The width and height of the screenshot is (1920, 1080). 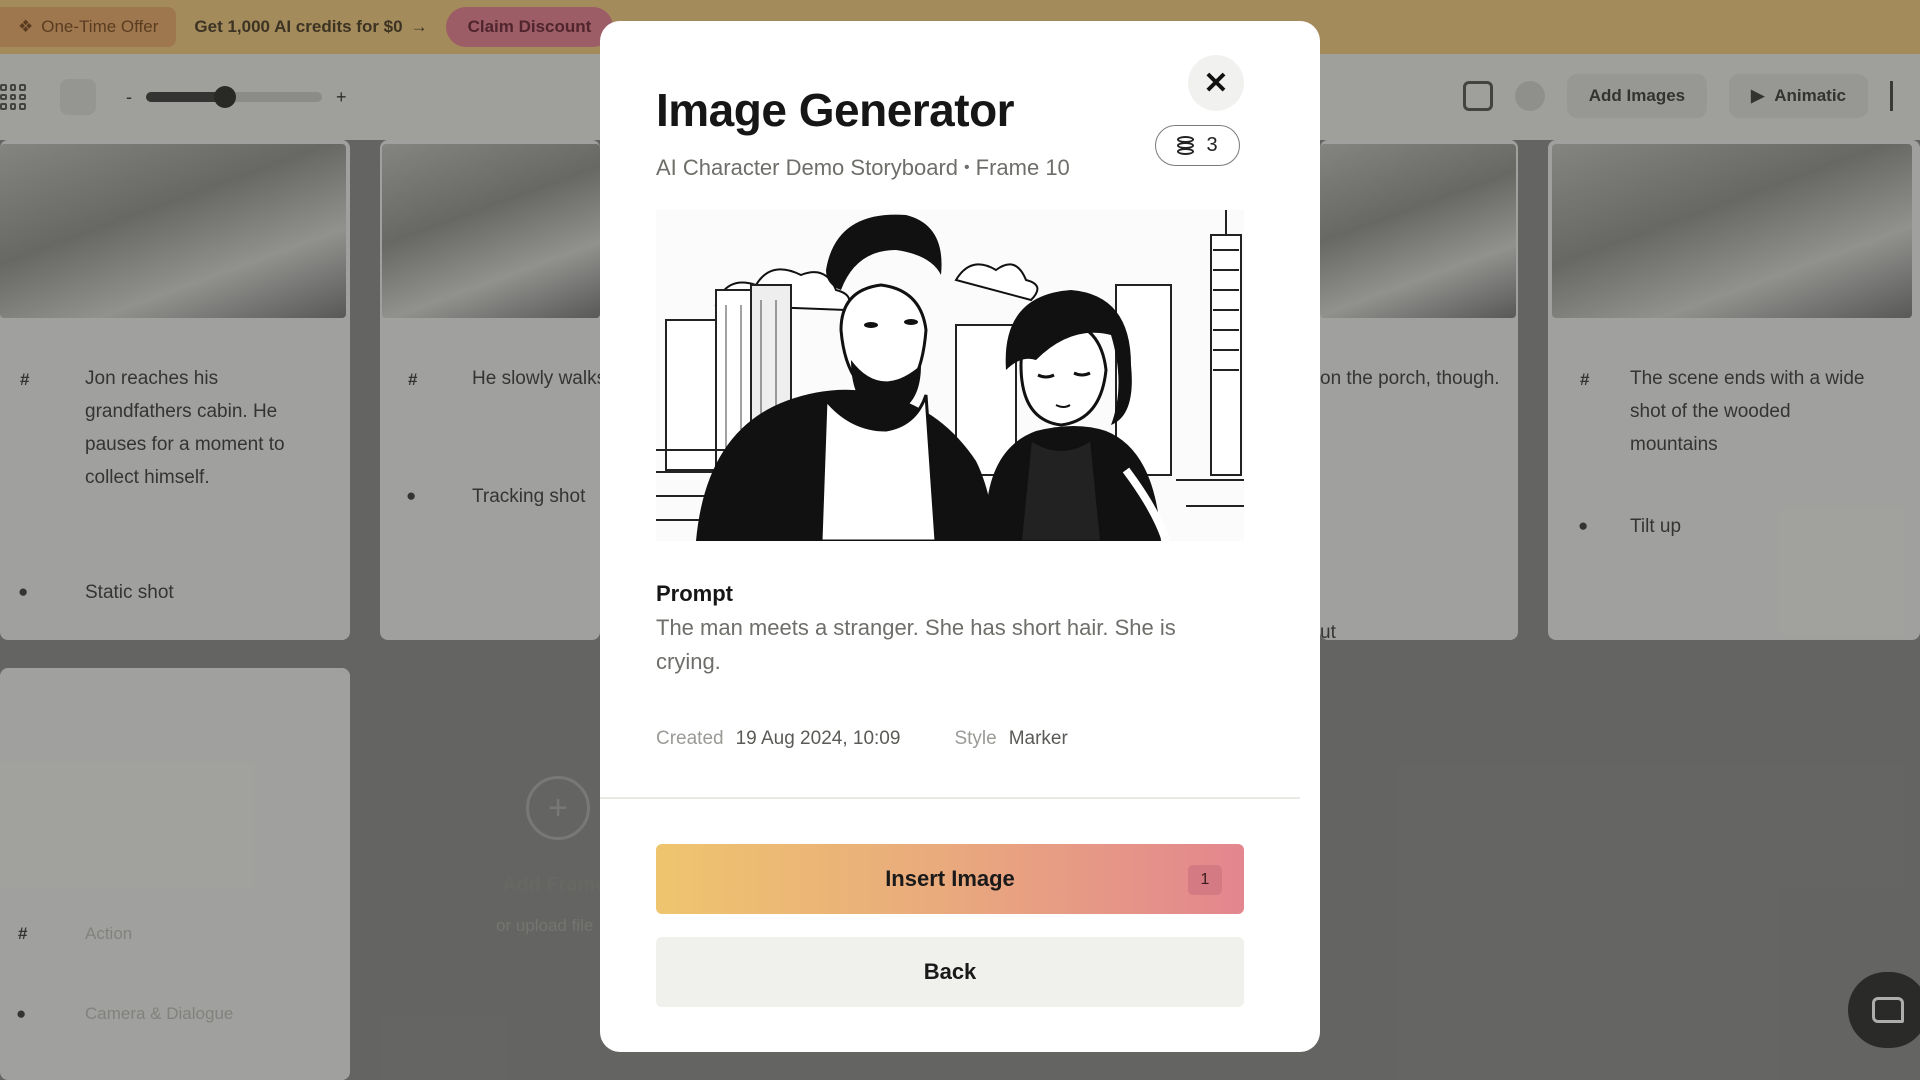 I want to click on back-label: Back, so click(x=950, y=971).